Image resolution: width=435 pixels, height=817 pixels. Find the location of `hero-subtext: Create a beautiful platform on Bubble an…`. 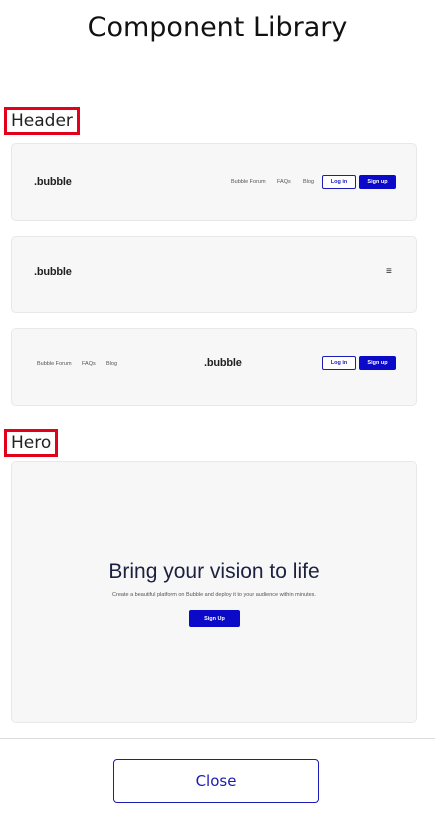

hero-subtext: Create a beautiful platform on Bubble an… is located at coordinates (214, 595).